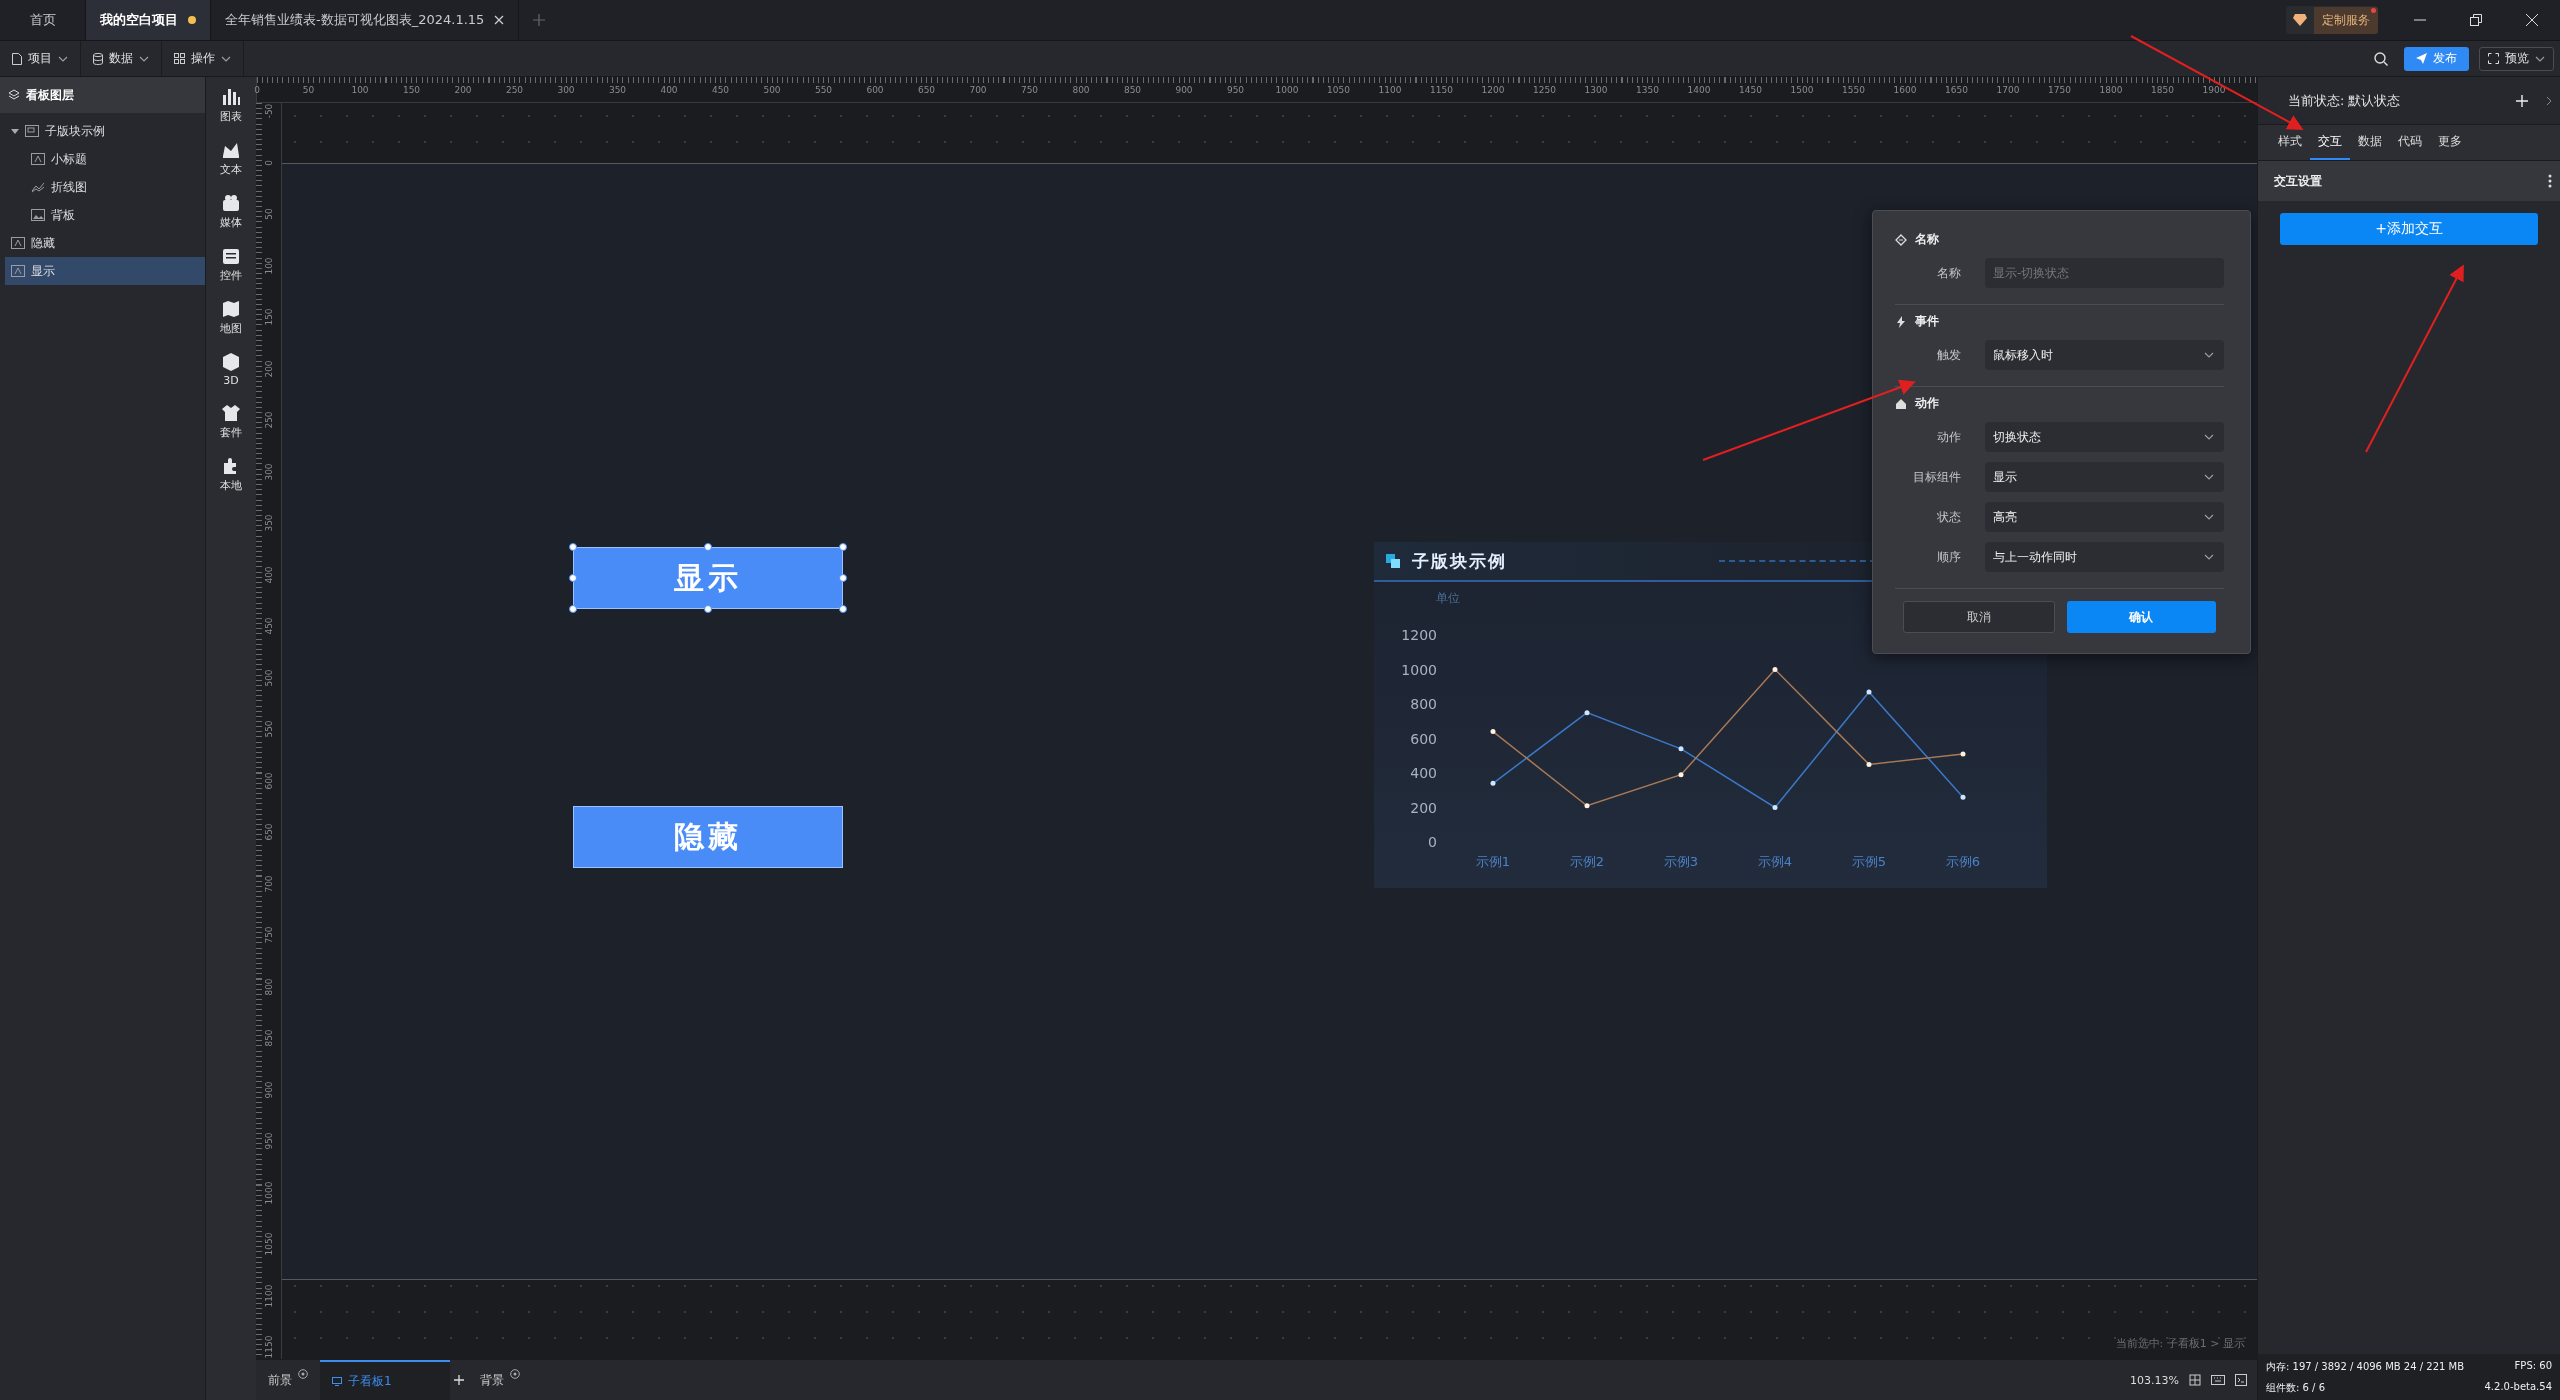 The image size is (2560, 1400). I want to click on ruler-label: 900, so click(269, 1089).